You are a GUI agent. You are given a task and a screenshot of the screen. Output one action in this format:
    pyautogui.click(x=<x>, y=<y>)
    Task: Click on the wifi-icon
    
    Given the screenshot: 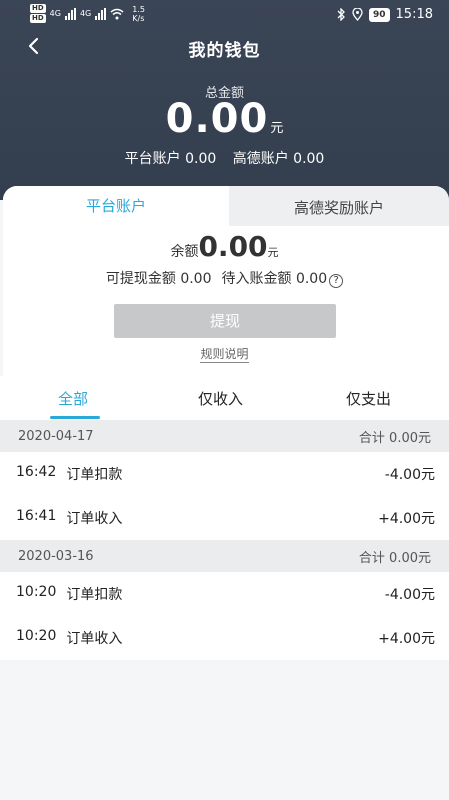 What is the action you would take?
    pyautogui.click(x=117, y=13)
    